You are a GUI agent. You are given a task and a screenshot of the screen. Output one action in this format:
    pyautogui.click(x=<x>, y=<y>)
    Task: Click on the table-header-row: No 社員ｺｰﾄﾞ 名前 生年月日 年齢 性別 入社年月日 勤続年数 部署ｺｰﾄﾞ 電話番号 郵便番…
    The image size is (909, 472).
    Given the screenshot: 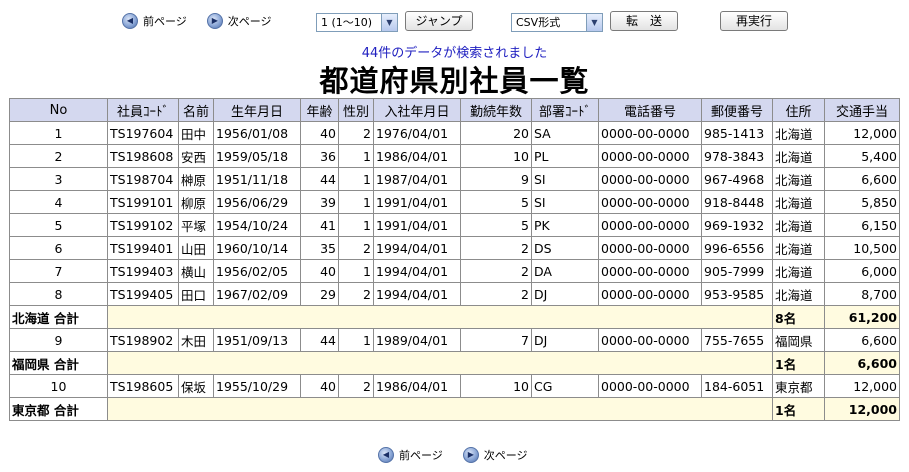 What is the action you would take?
    pyautogui.click(x=454, y=110)
    